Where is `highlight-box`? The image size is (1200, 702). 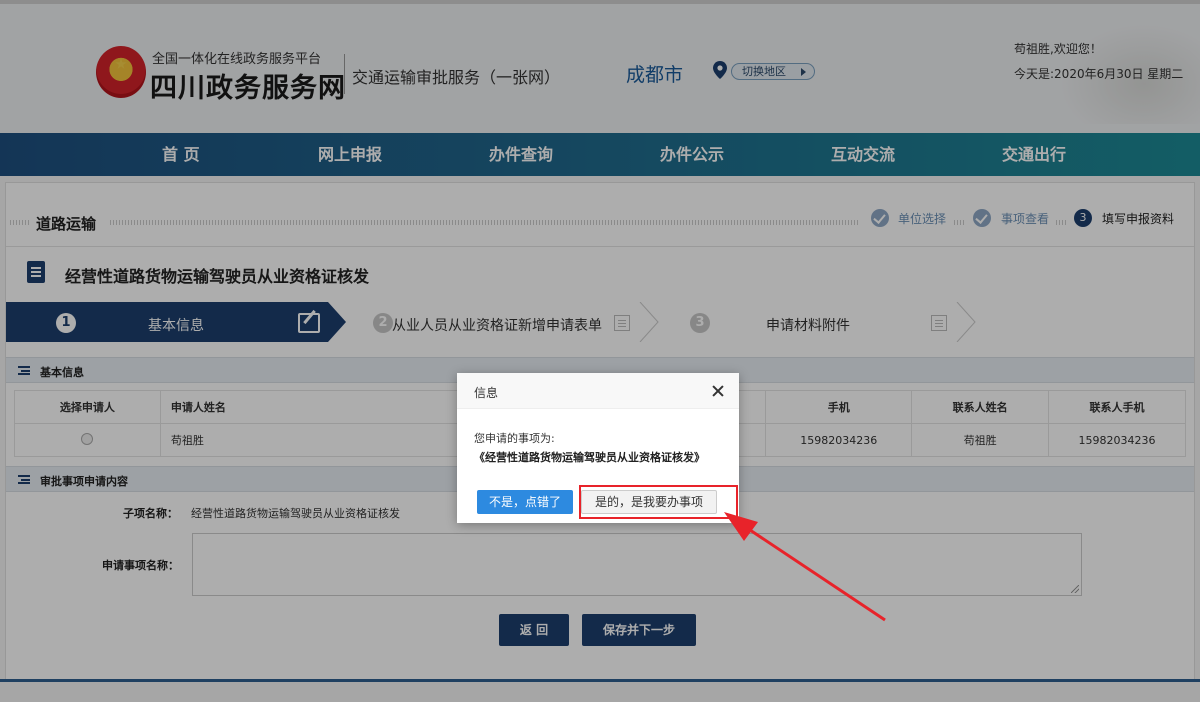 highlight-box is located at coordinates (658, 502).